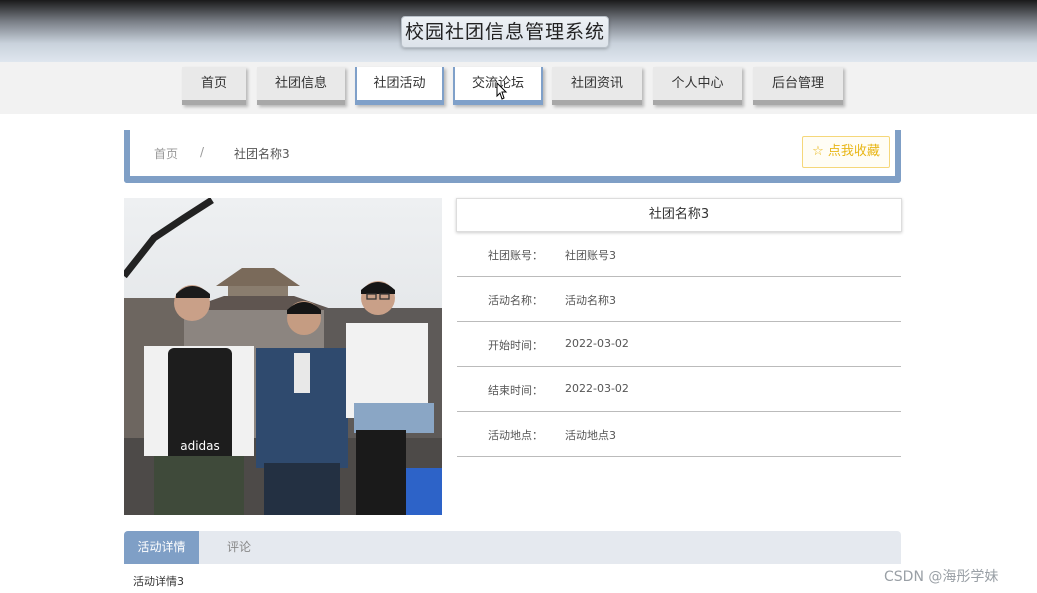  I want to click on info-value: 活动地点3, so click(590, 435).